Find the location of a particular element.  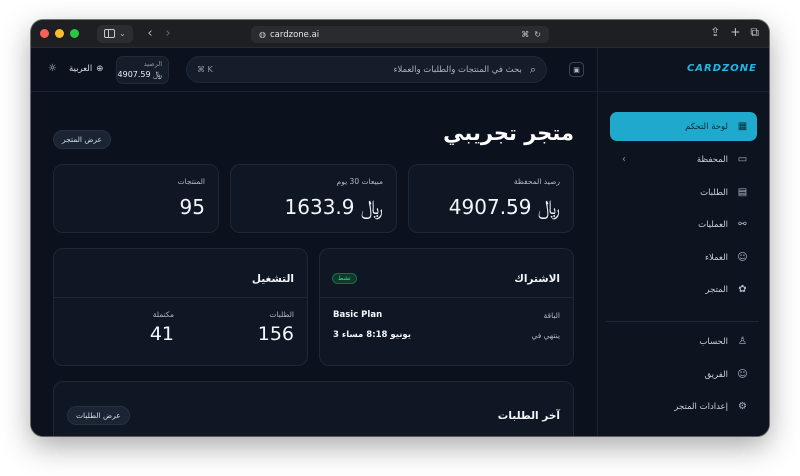

theme-toggle-button: ☼ is located at coordinates (52, 68).